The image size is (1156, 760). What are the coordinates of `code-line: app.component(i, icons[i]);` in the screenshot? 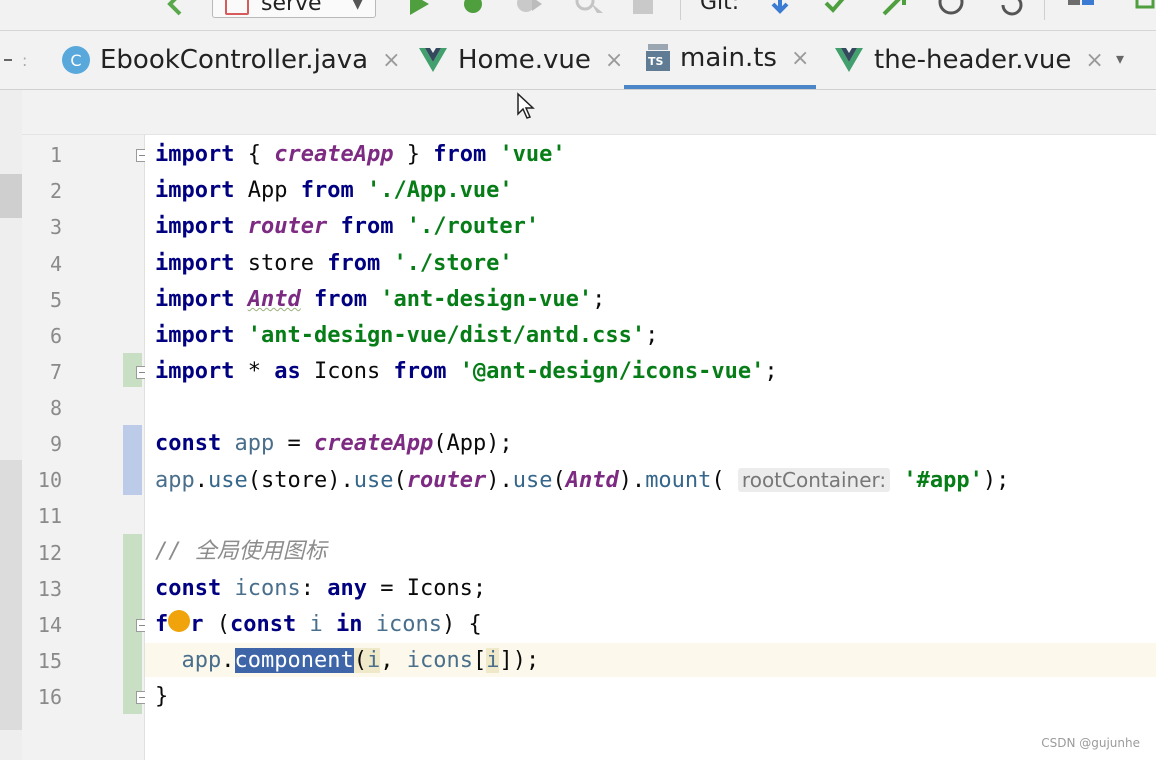 It's located at (347, 661).